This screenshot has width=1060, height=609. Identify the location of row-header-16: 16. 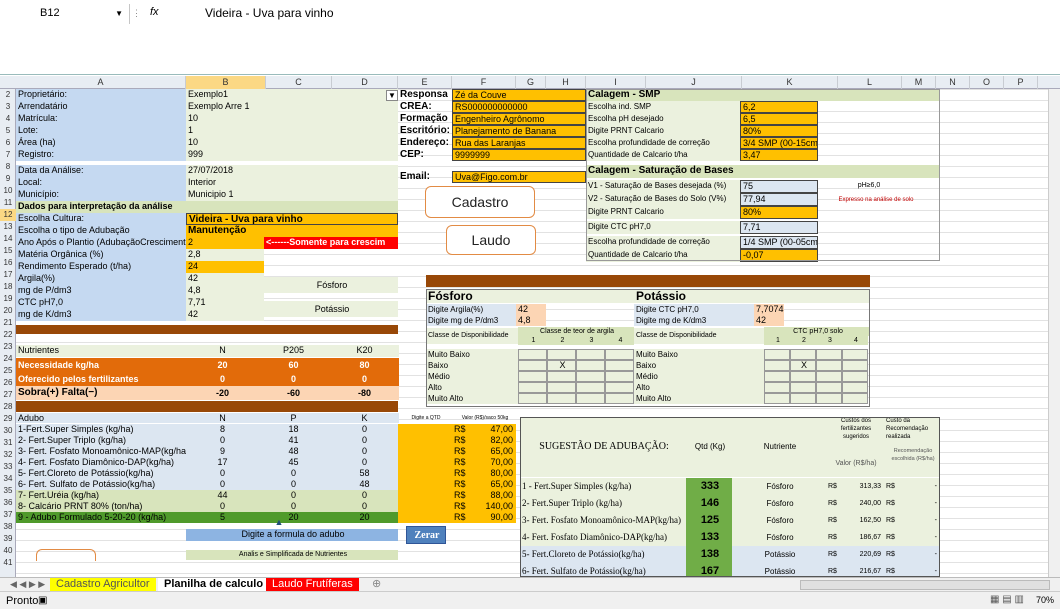
(8, 263).